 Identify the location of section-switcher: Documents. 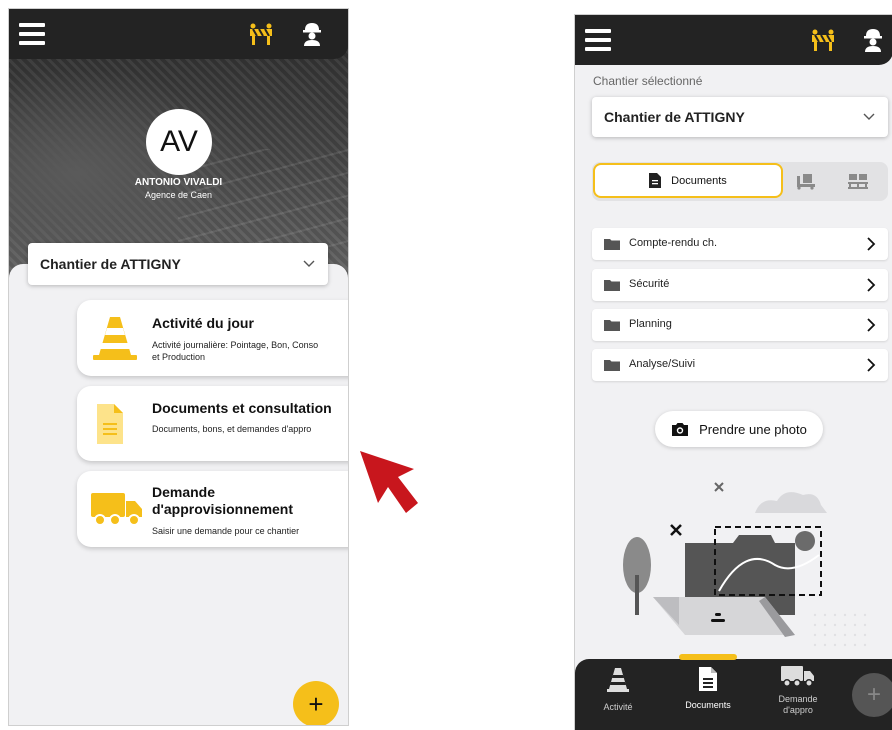
(740, 181).